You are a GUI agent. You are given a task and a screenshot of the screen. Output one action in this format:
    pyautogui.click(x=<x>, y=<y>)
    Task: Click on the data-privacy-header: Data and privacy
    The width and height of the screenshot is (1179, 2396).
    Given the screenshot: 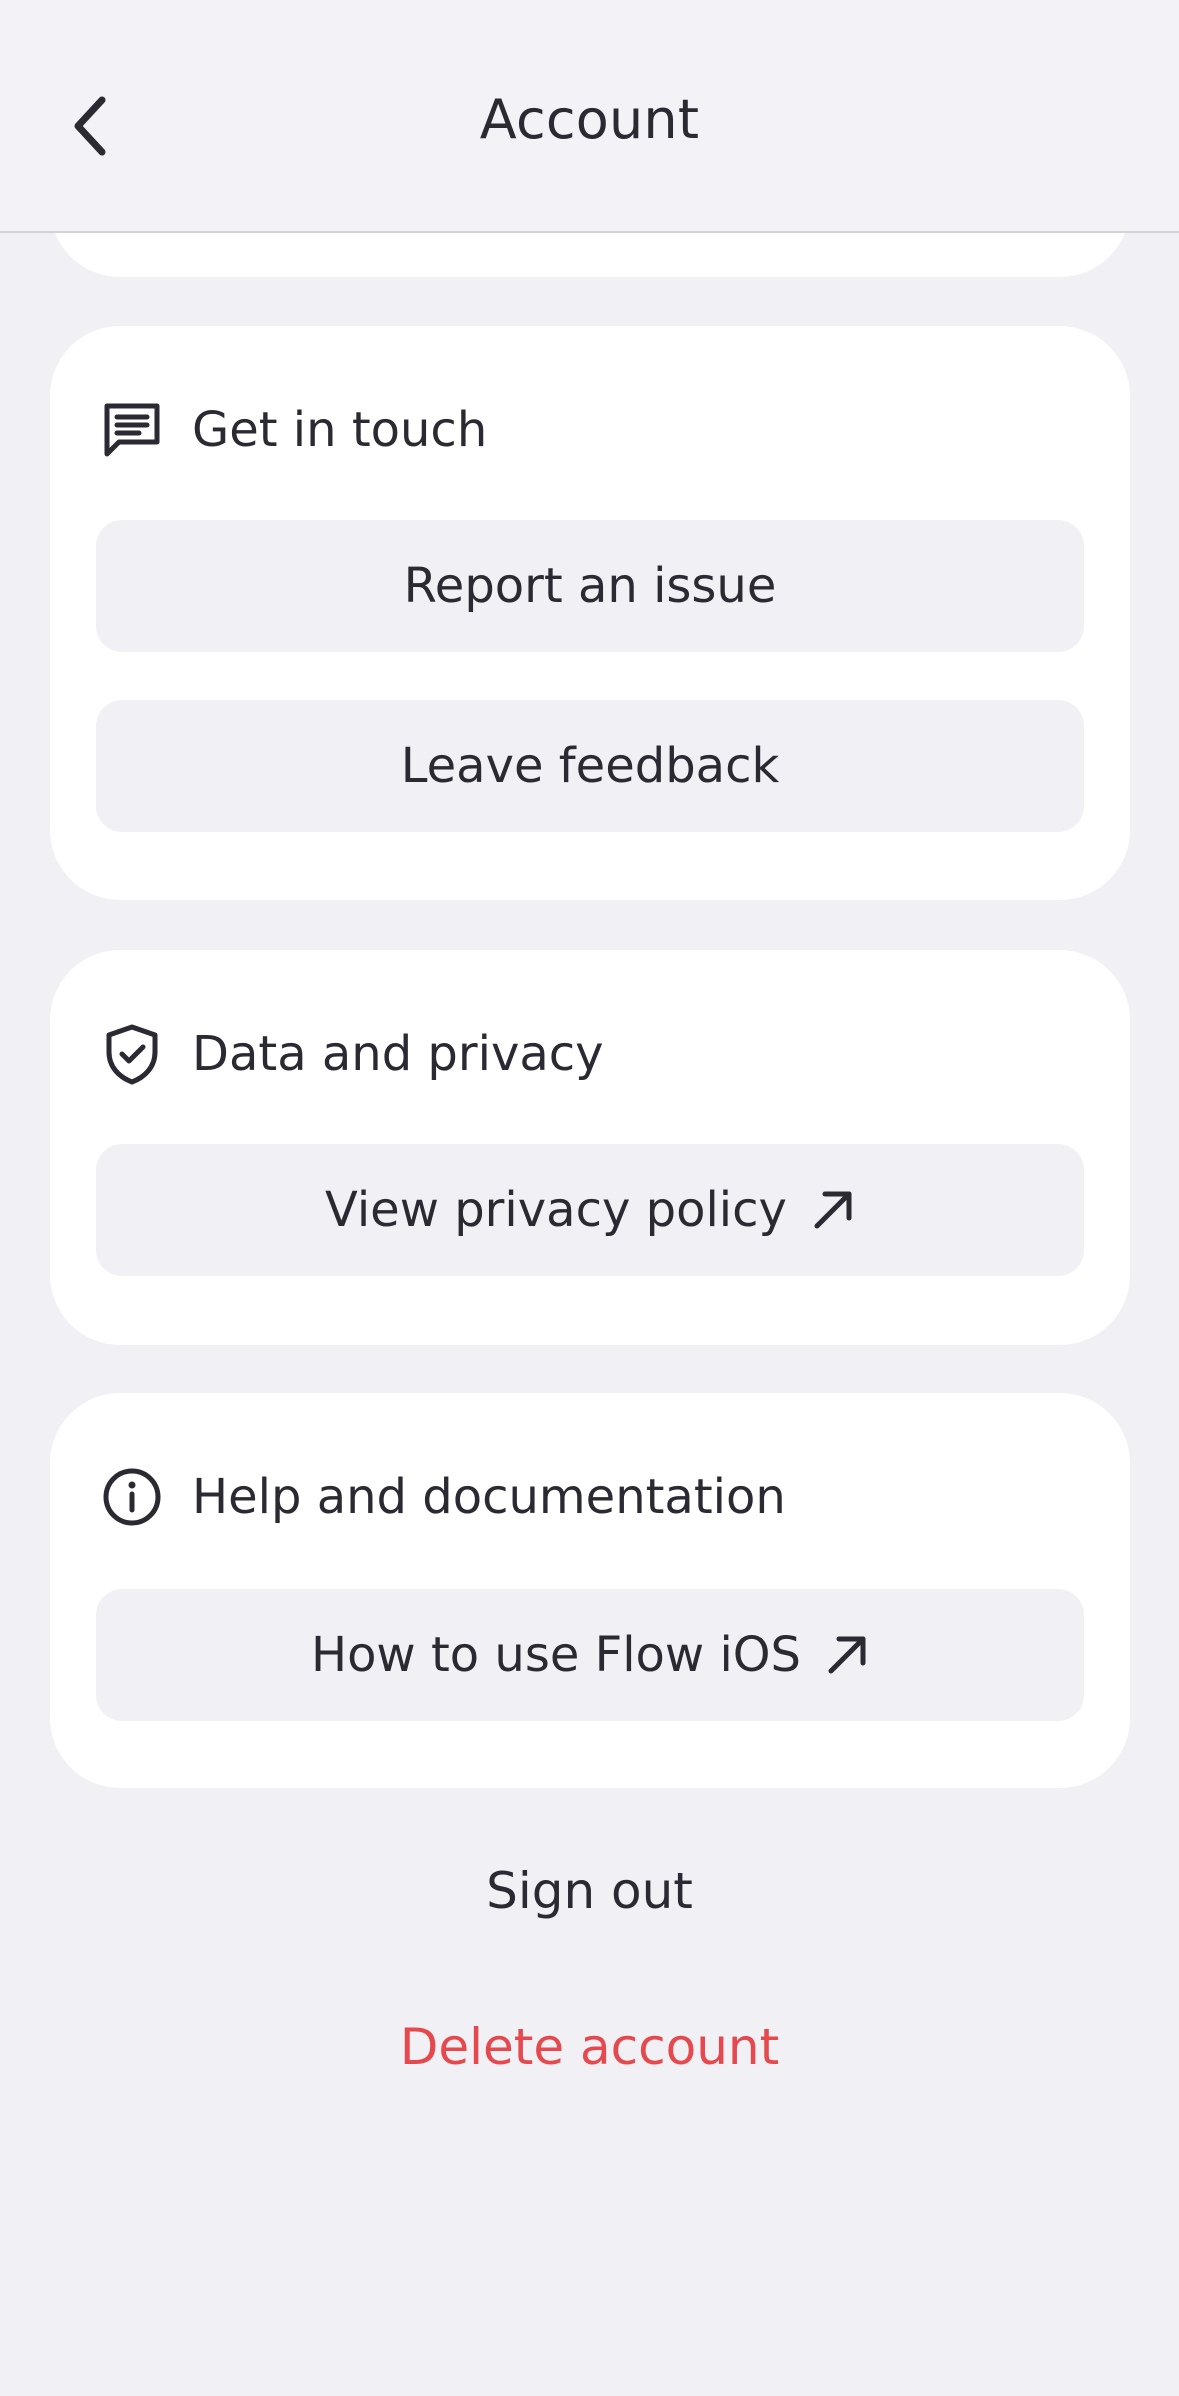 What is the action you would take?
    pyautogui.click(x=352, y=1054)
    